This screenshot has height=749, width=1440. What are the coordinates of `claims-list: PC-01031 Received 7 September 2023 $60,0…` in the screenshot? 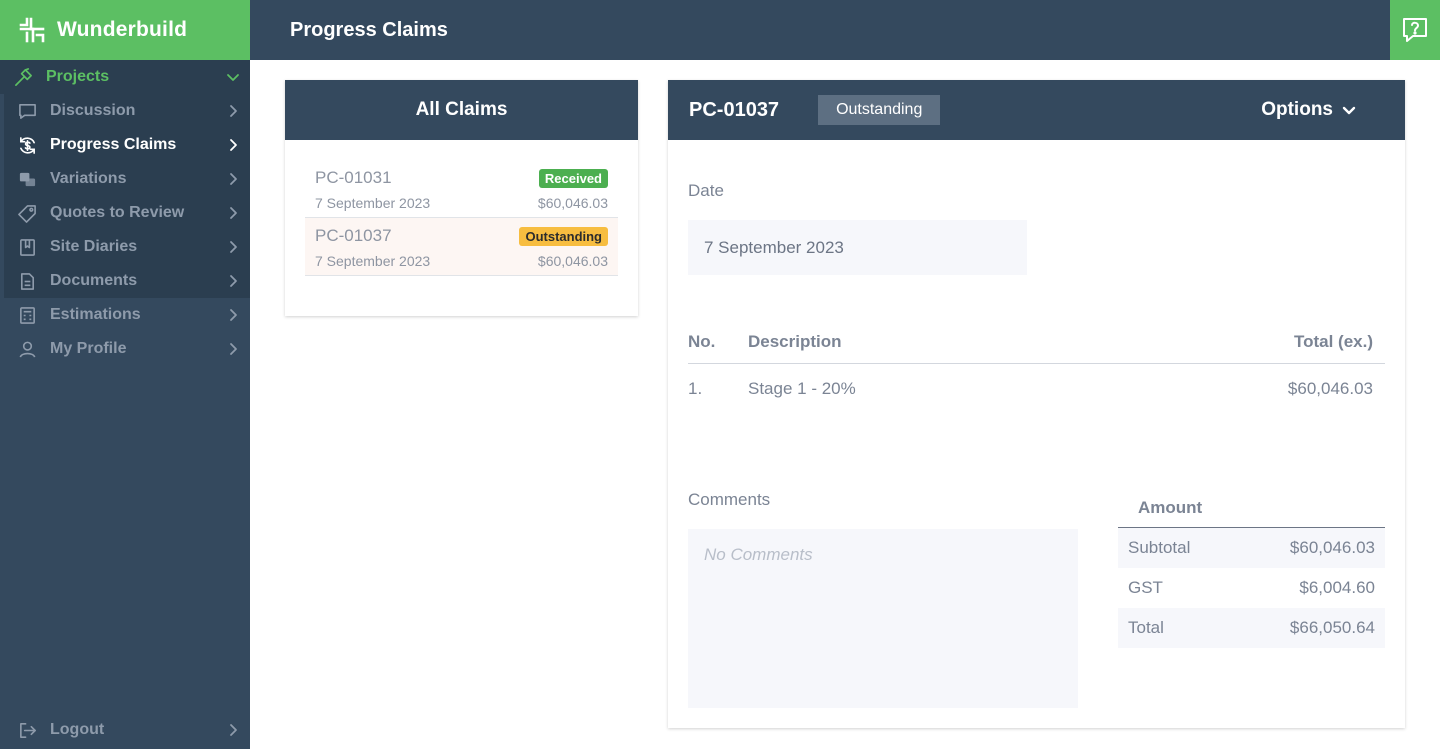 It's located at (461, 208).